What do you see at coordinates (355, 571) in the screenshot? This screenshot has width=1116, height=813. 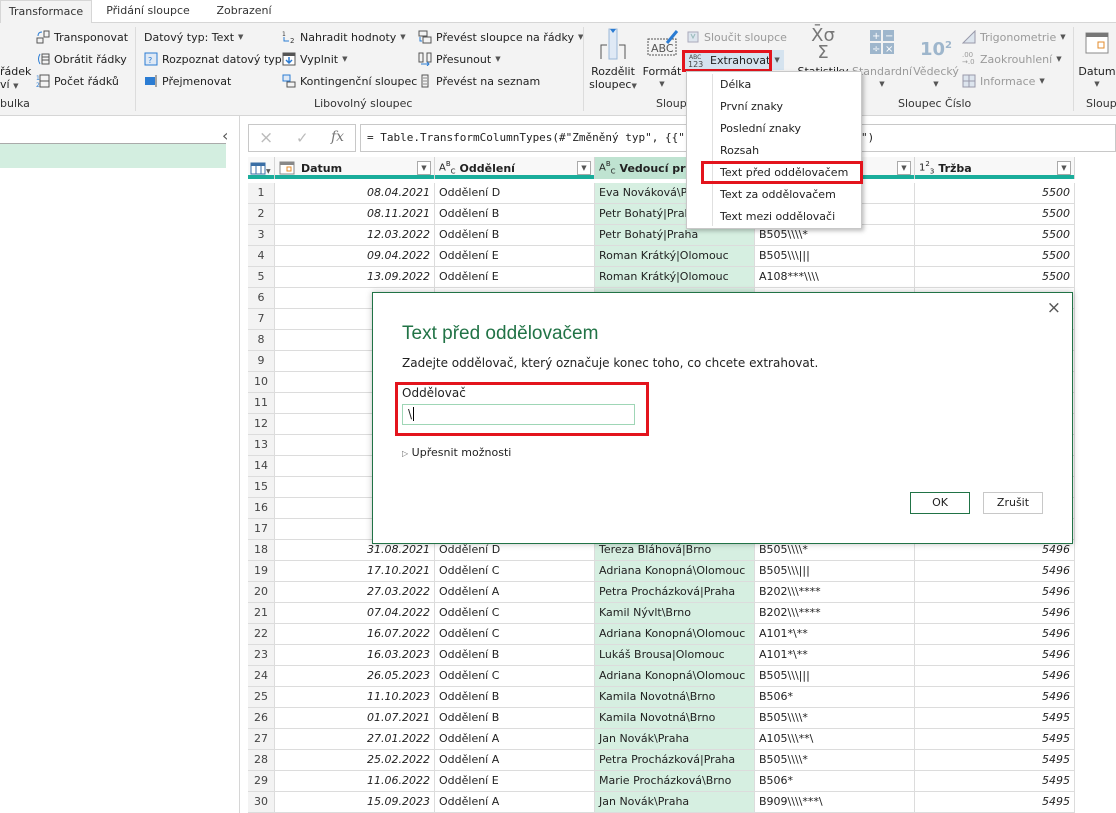 I see `cell-datum: 17.10.2021` at bounding box center [355, 571].